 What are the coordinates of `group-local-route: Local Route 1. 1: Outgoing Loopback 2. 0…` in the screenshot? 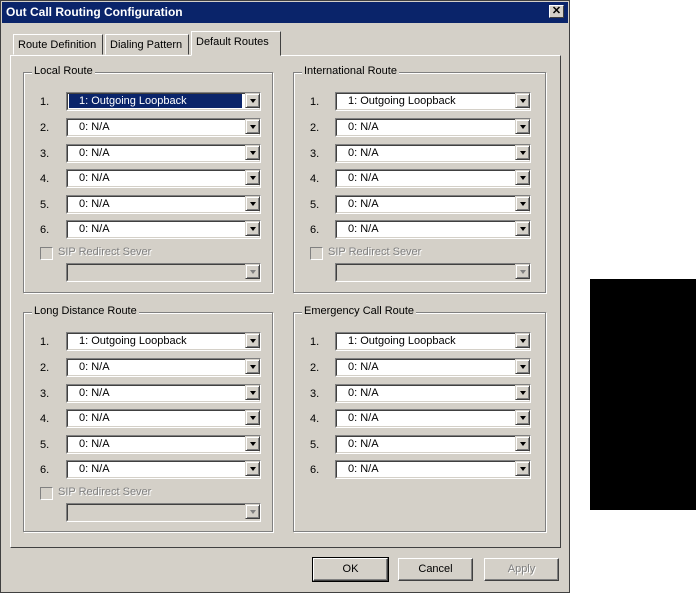 It's located at (148, 179).